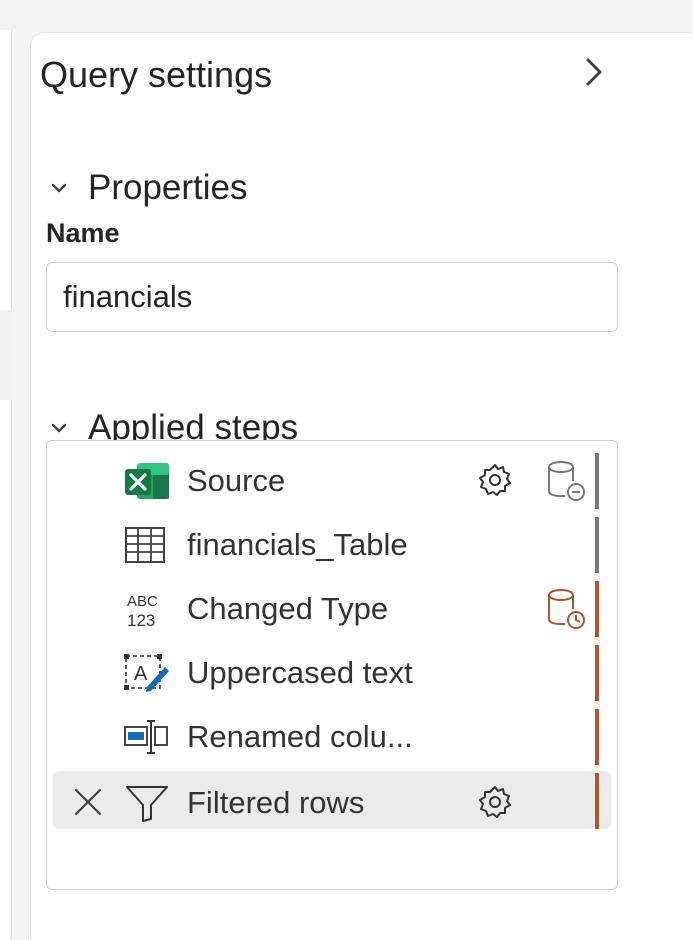 This screenshot has width=693, height=940. I want to click on step-label: Source, so click(236, 480).